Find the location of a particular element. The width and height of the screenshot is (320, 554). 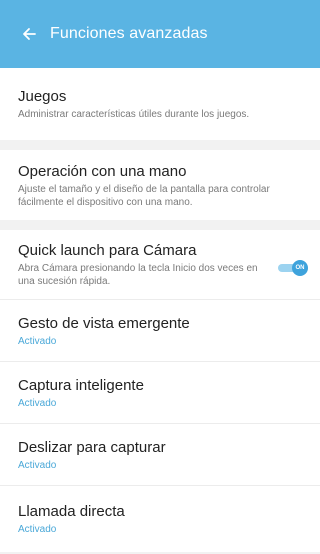

item-title: Captura inteligente is located at coordinates (81, 385).